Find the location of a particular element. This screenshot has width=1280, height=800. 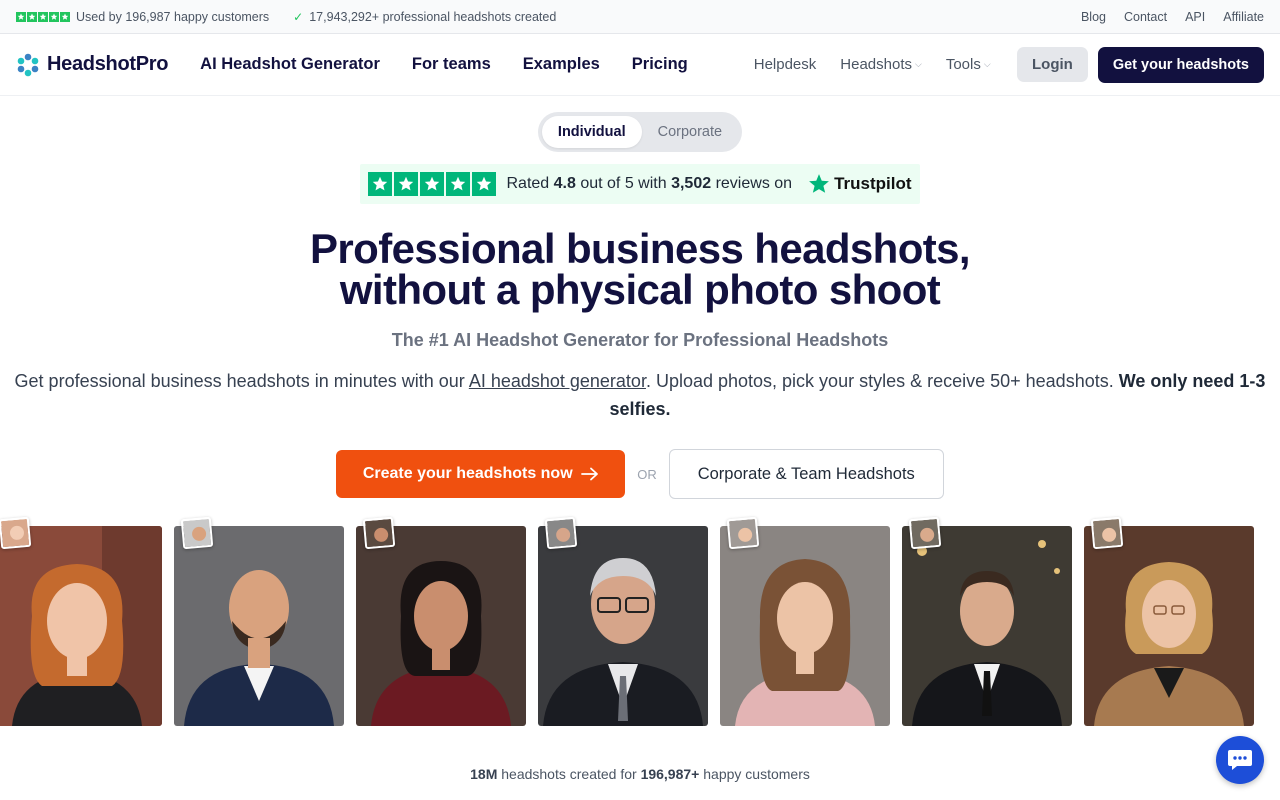

tp-out-of: out of 5 with is located at coordinates (623, 183).